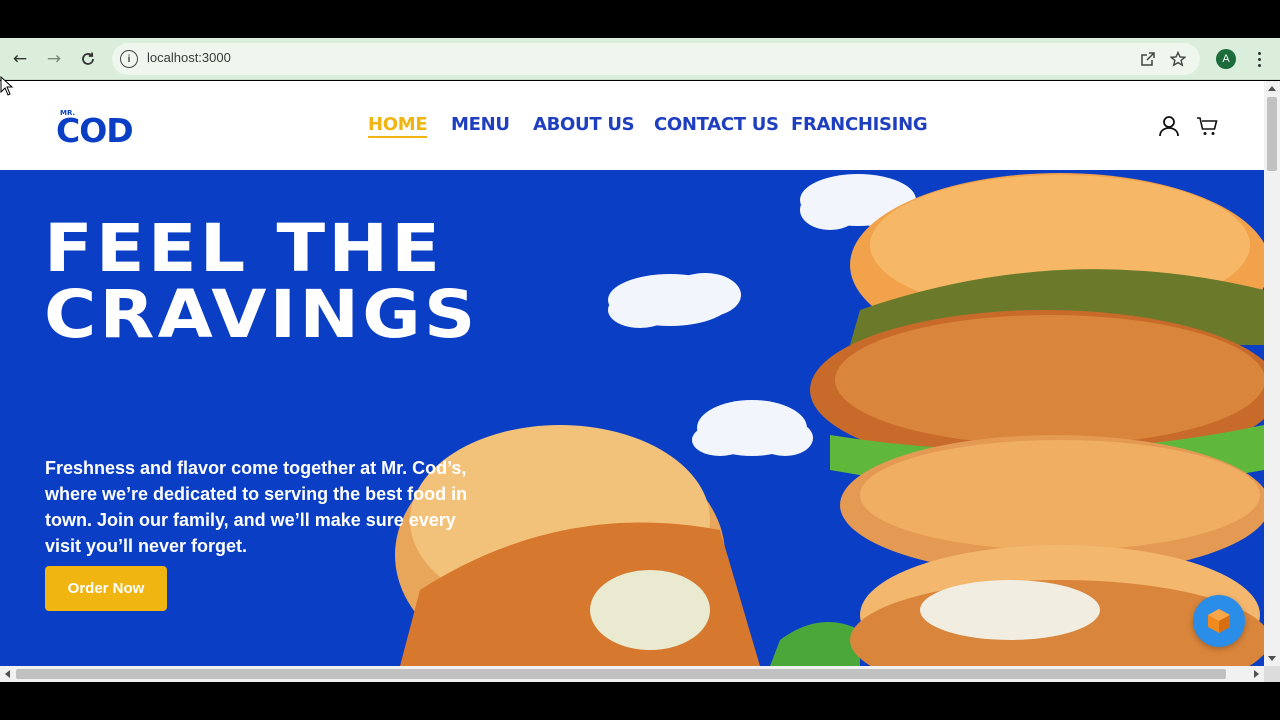 The height and width of the screenshot is (720, 1280). I want to click on nav-home: HOME, so click(398, 126).